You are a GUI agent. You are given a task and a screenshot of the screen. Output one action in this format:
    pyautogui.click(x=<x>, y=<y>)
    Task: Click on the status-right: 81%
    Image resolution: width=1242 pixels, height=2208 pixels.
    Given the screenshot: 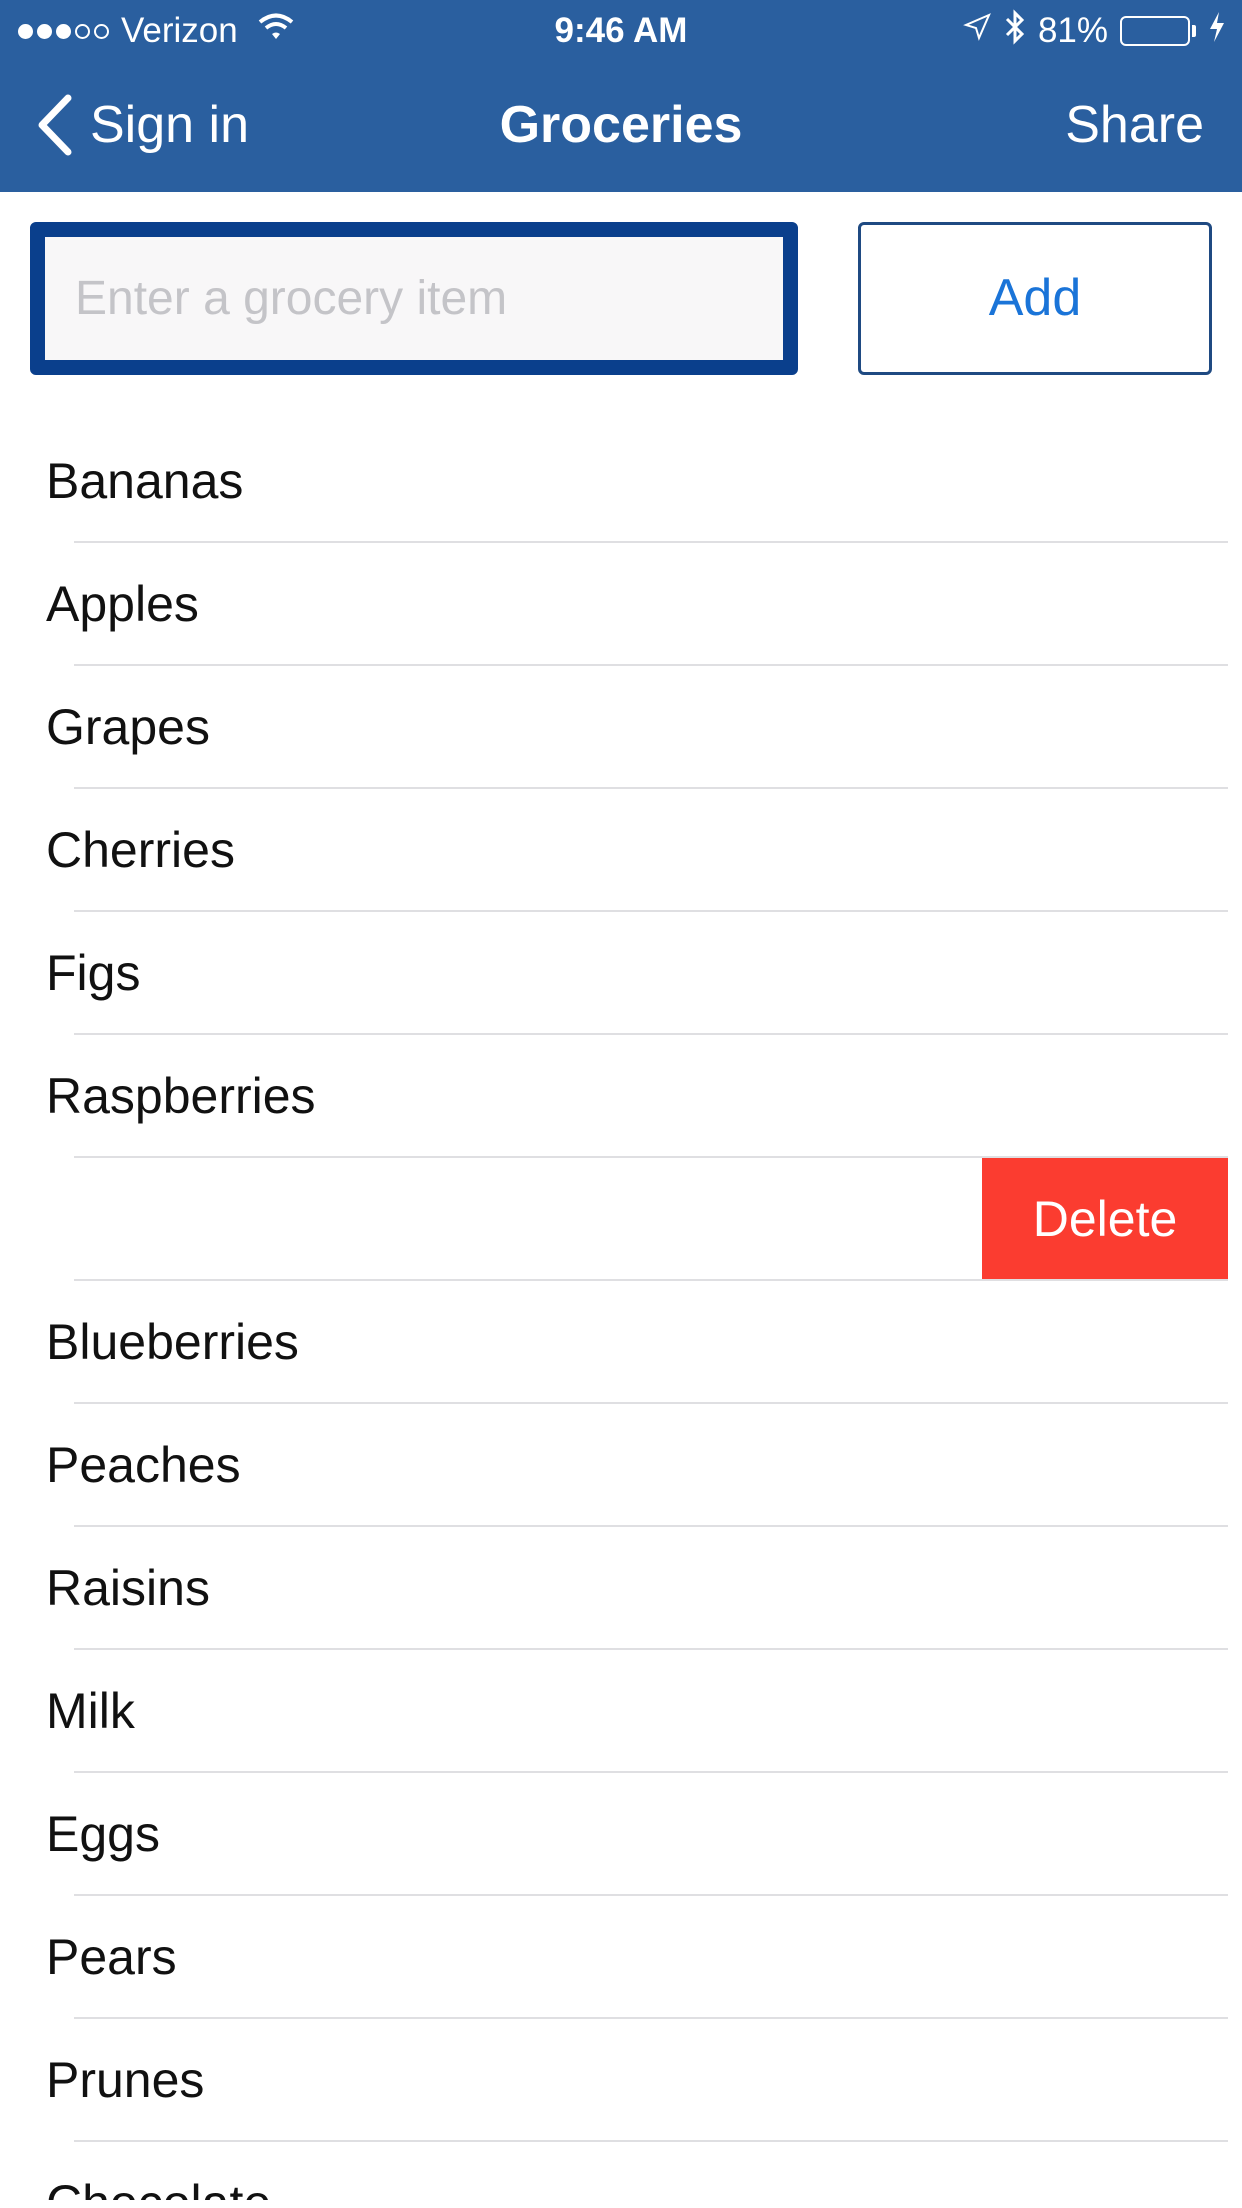 What is the action you would take?
    pyautogui.click(x=1088, y=31)
    